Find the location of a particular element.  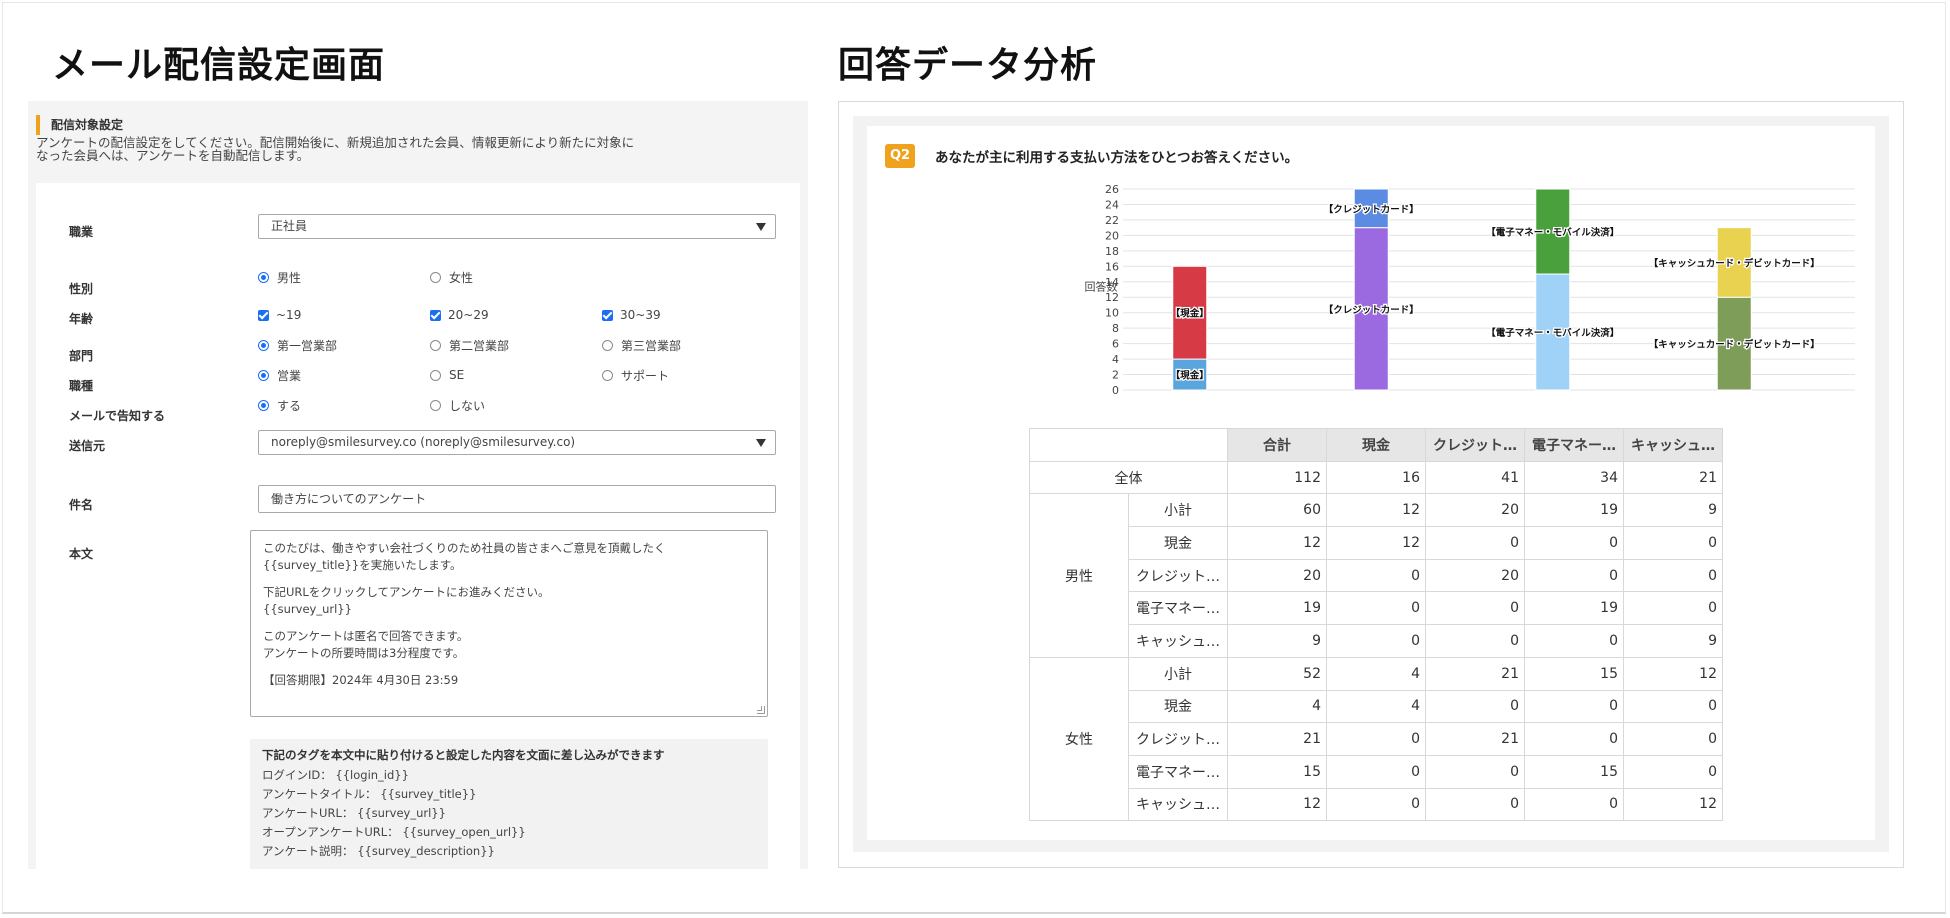

age-option-30s: 30~39 is located at coordinates (631, 315).